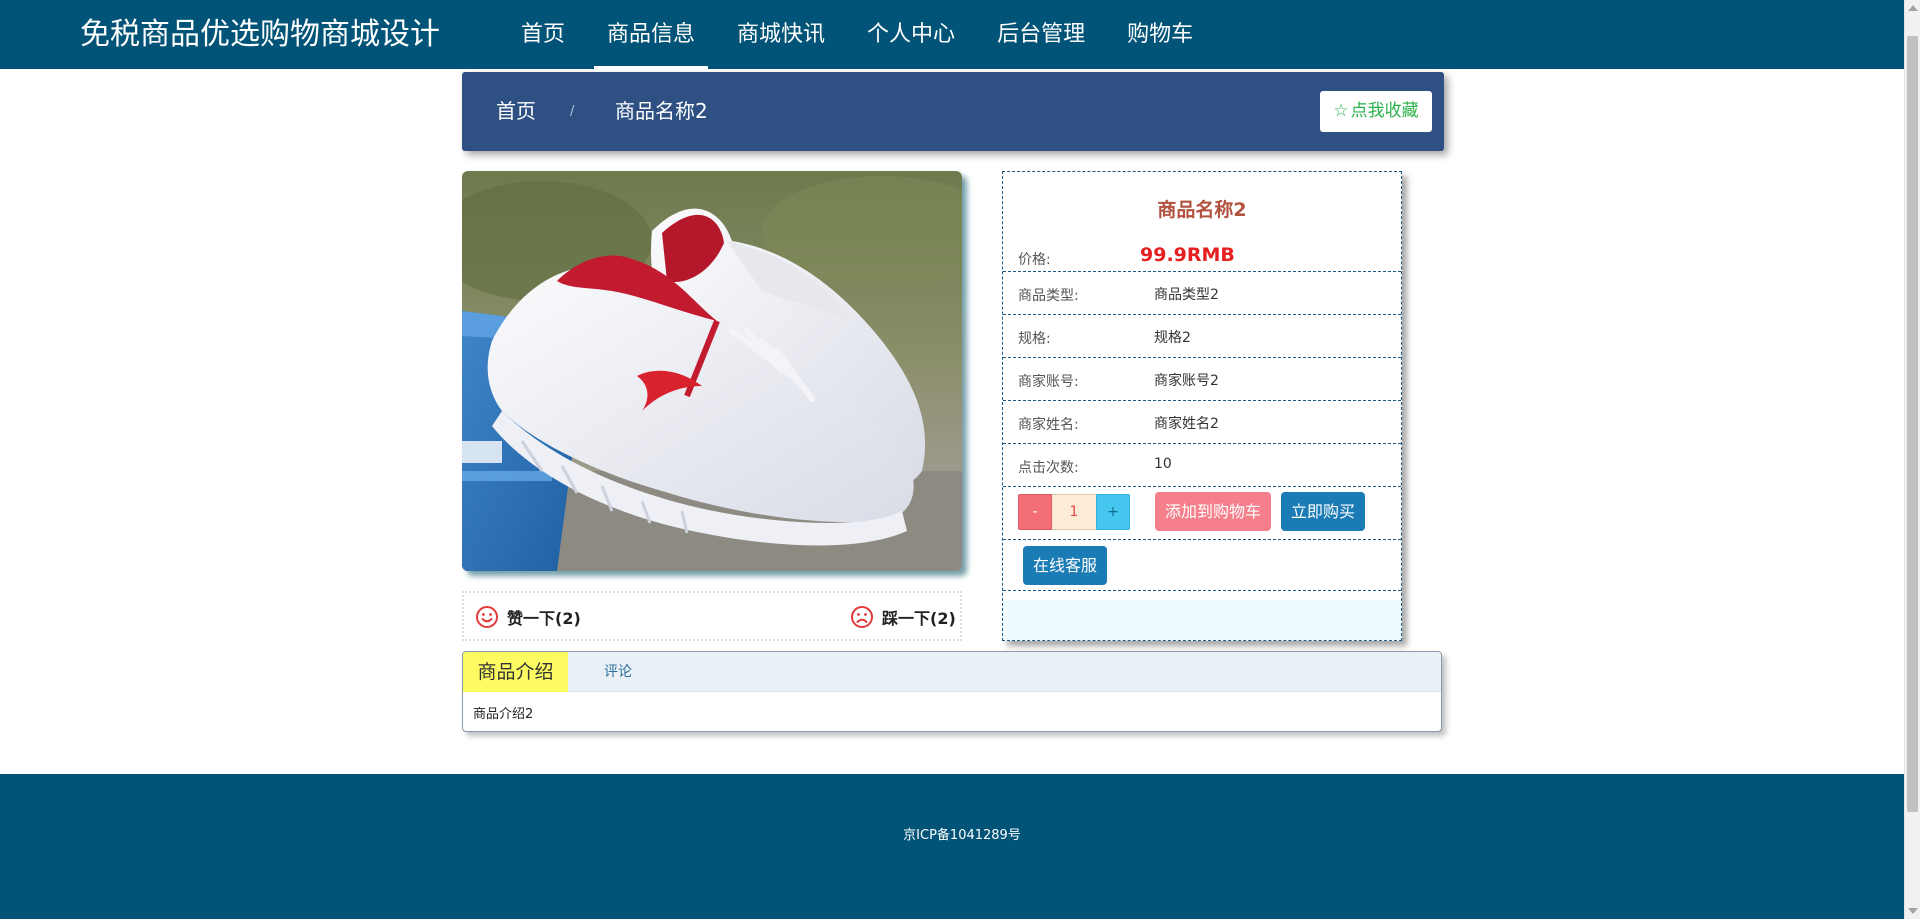 The image size is (1920, 919). I want to click on main-nav: 首页 商品信息 商城快讯 个人中心 后台管理 购物车, so click(865, 34).